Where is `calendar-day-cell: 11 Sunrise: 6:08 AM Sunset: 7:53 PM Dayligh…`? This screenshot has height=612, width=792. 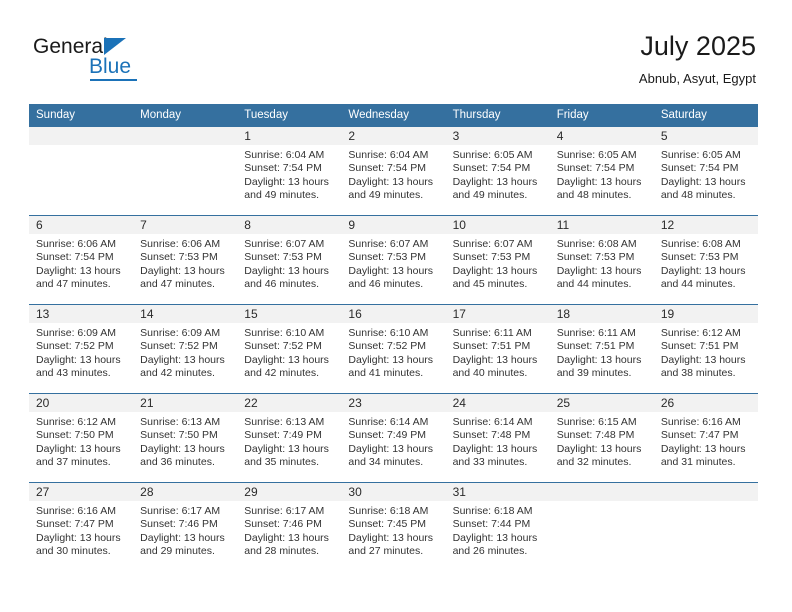
calendar-day-cell: 11 Sunrise: 6:08 AM Sunset: 7:53 PM Dayligh… is located at coordinates (601, 260).